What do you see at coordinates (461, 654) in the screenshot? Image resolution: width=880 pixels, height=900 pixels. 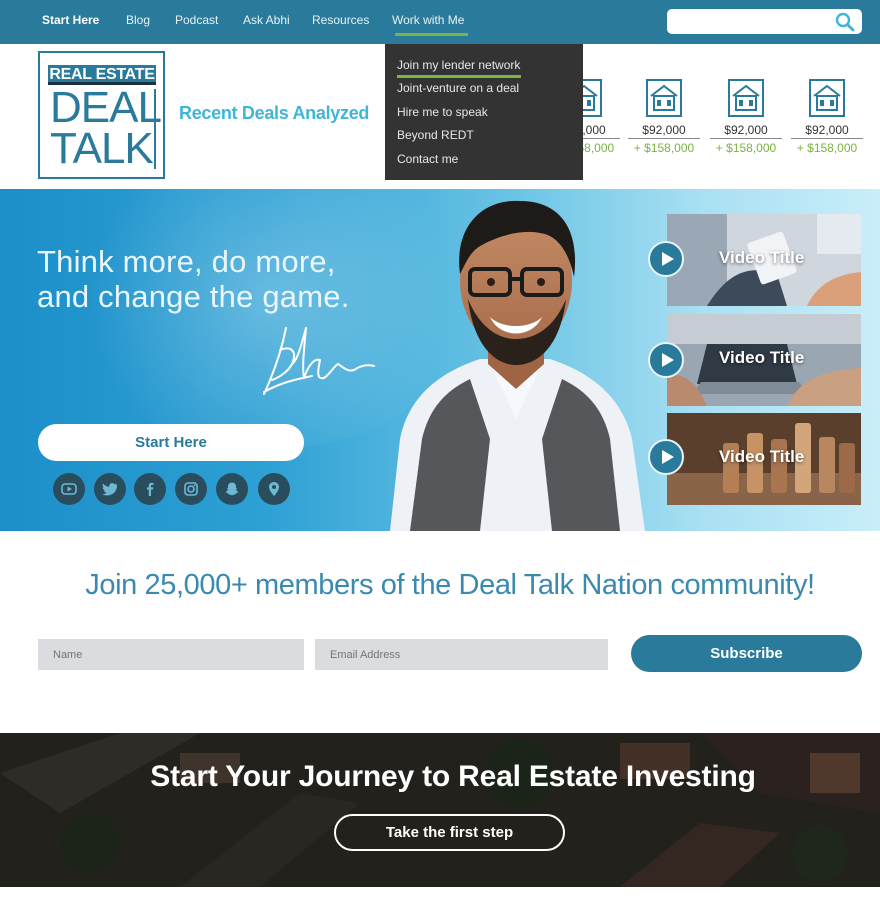 I see `email-field` at bounding box center [461, 654].